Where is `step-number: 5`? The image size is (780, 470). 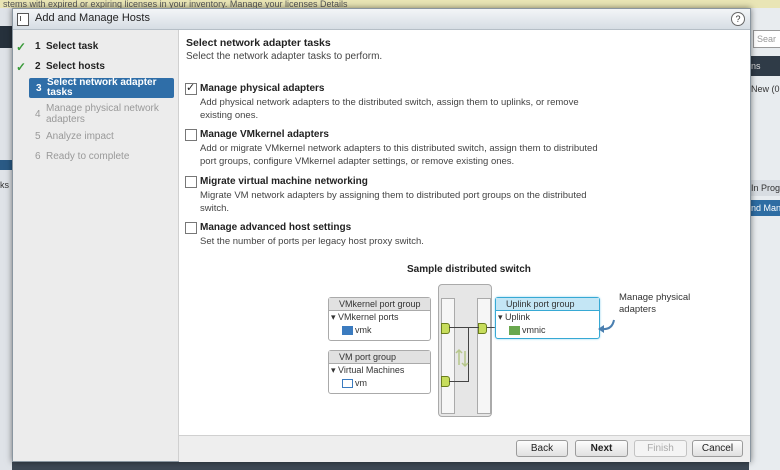 step-number: 5 is located at coordinates (38, 136).